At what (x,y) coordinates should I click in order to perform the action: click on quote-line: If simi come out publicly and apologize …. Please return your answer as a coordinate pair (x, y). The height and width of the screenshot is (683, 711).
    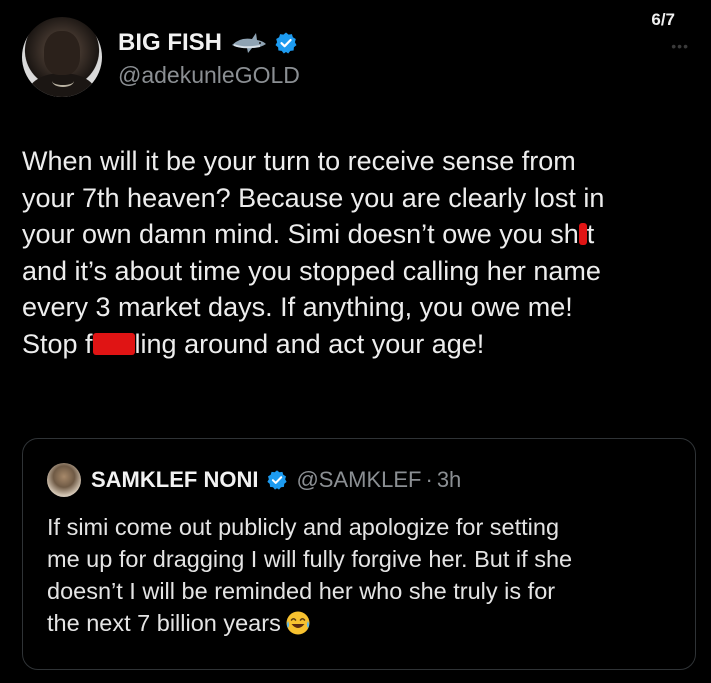
    Looking at the image, I should click on (303, 527).